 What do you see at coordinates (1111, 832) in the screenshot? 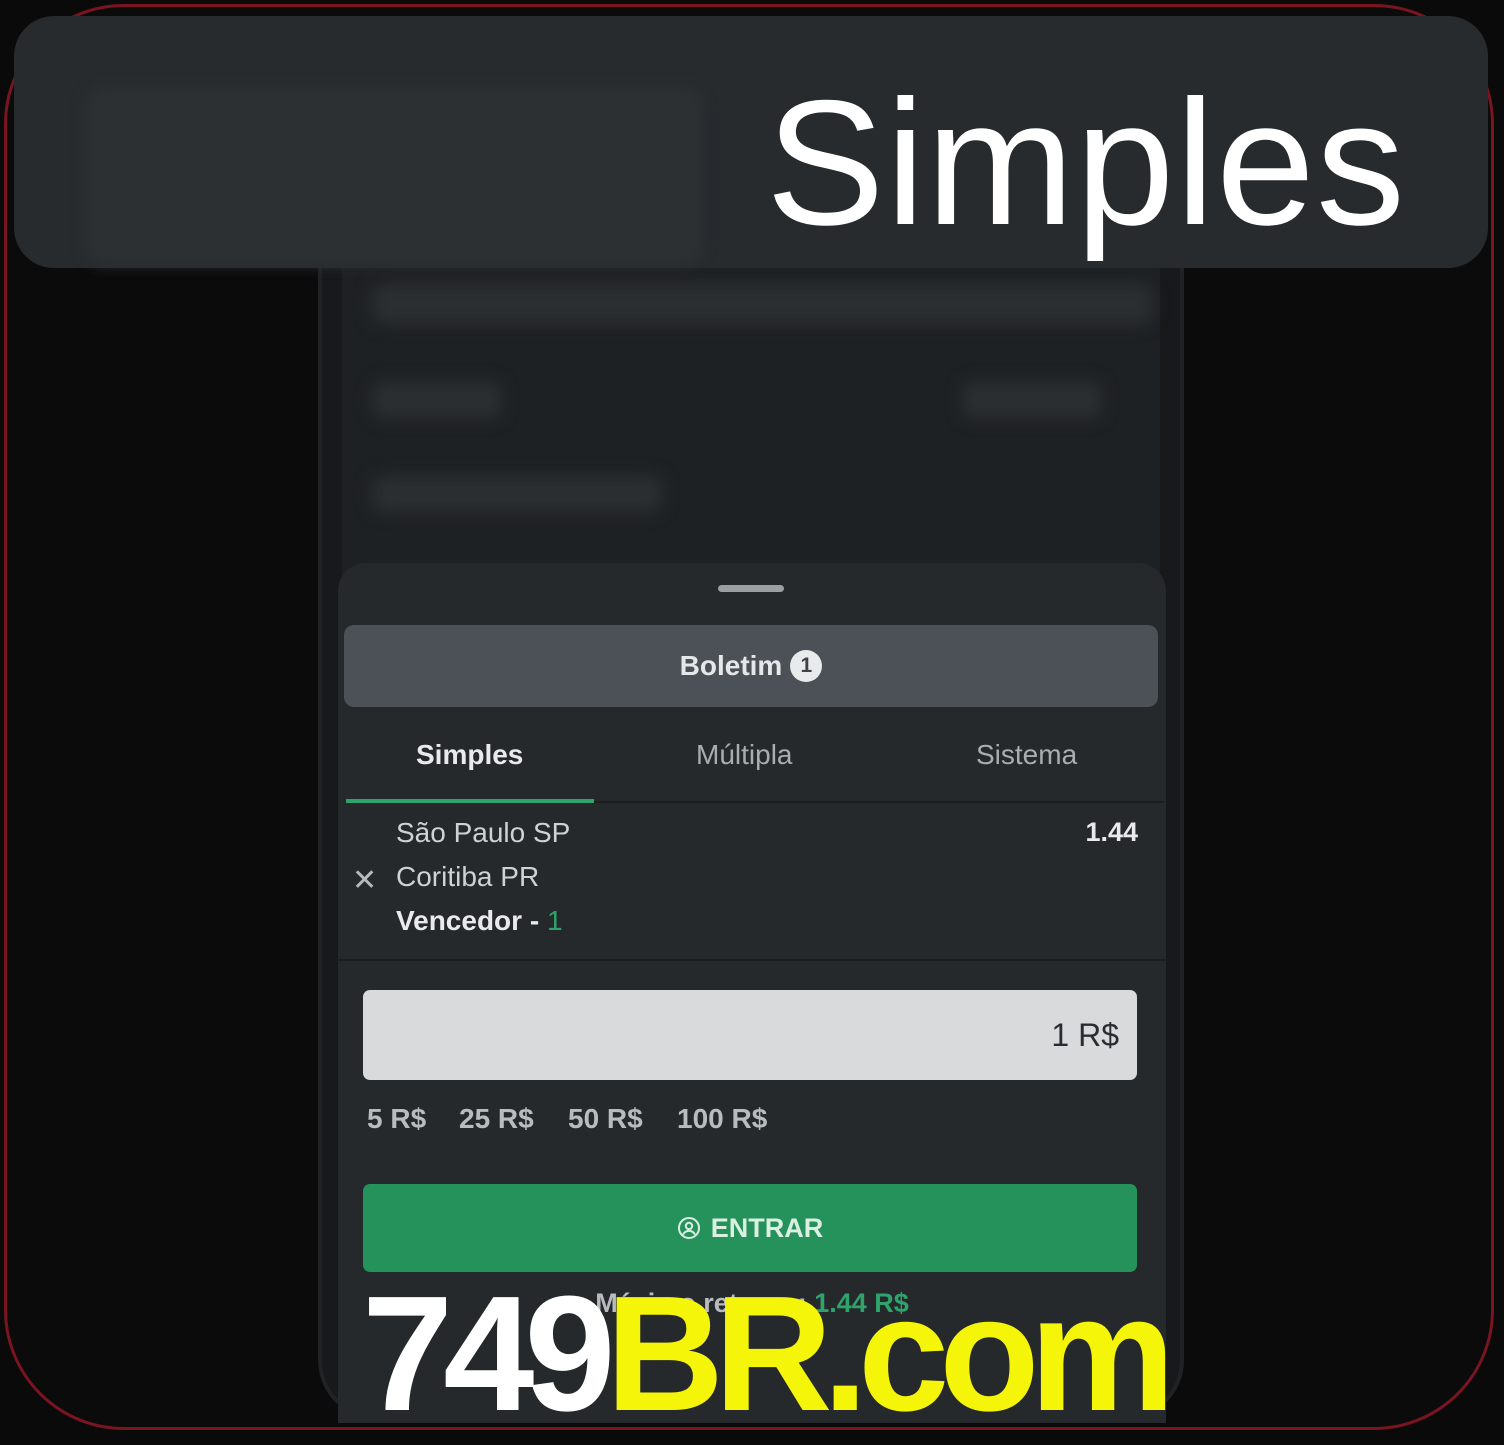
I see `bet-odds: 1.44` at bounding box center [1111, 832].